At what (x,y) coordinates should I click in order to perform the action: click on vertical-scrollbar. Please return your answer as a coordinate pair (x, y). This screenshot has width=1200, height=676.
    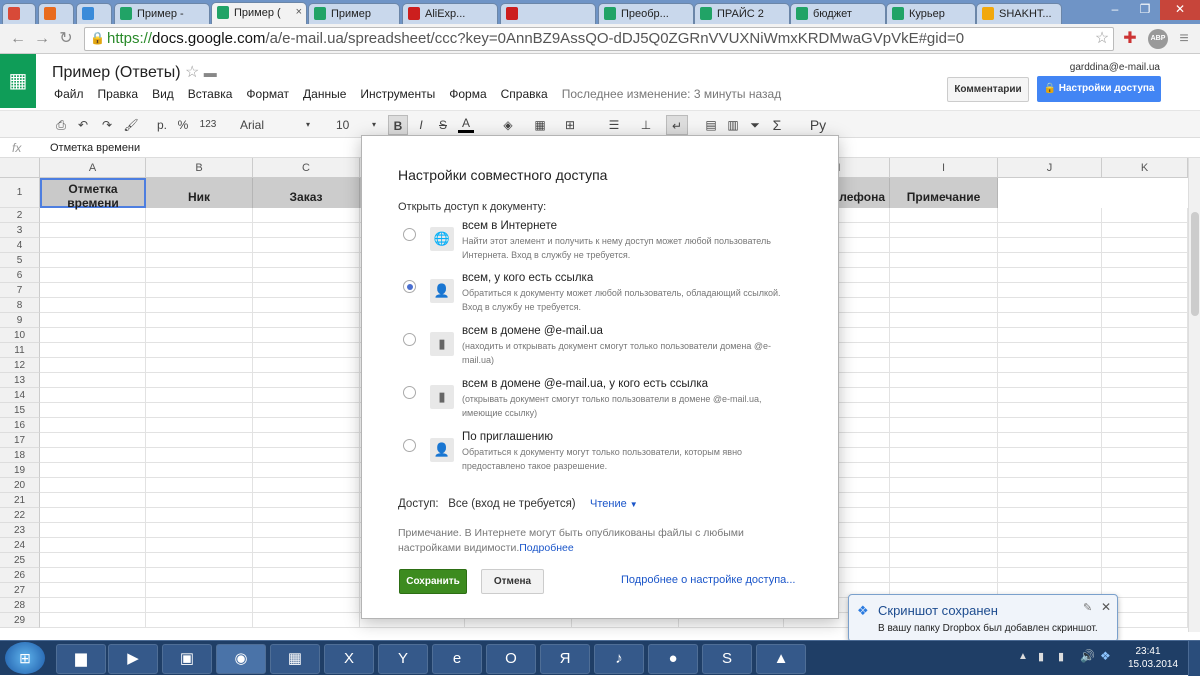
    Looking at the image, I should click on (1194, 395).